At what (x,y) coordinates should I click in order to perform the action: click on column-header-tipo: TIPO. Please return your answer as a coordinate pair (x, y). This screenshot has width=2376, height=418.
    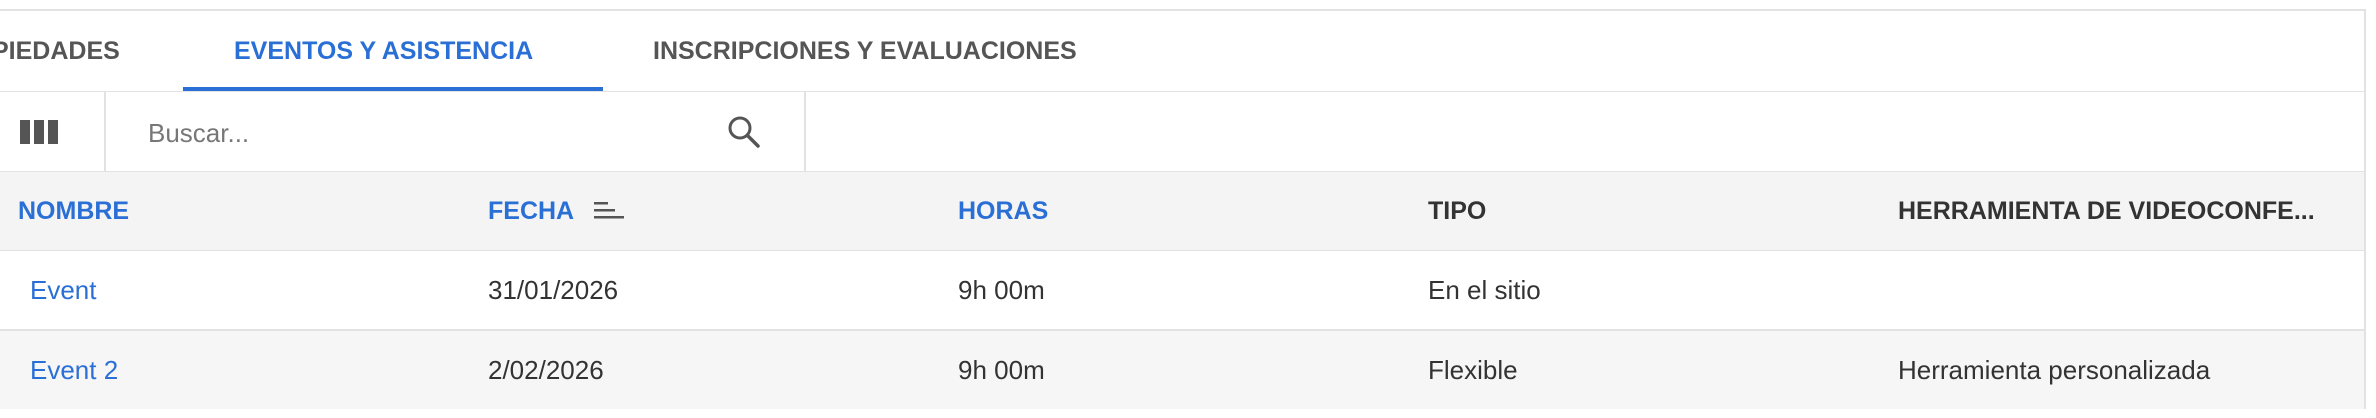
    Looking at the image, I should click on (1457, 211).